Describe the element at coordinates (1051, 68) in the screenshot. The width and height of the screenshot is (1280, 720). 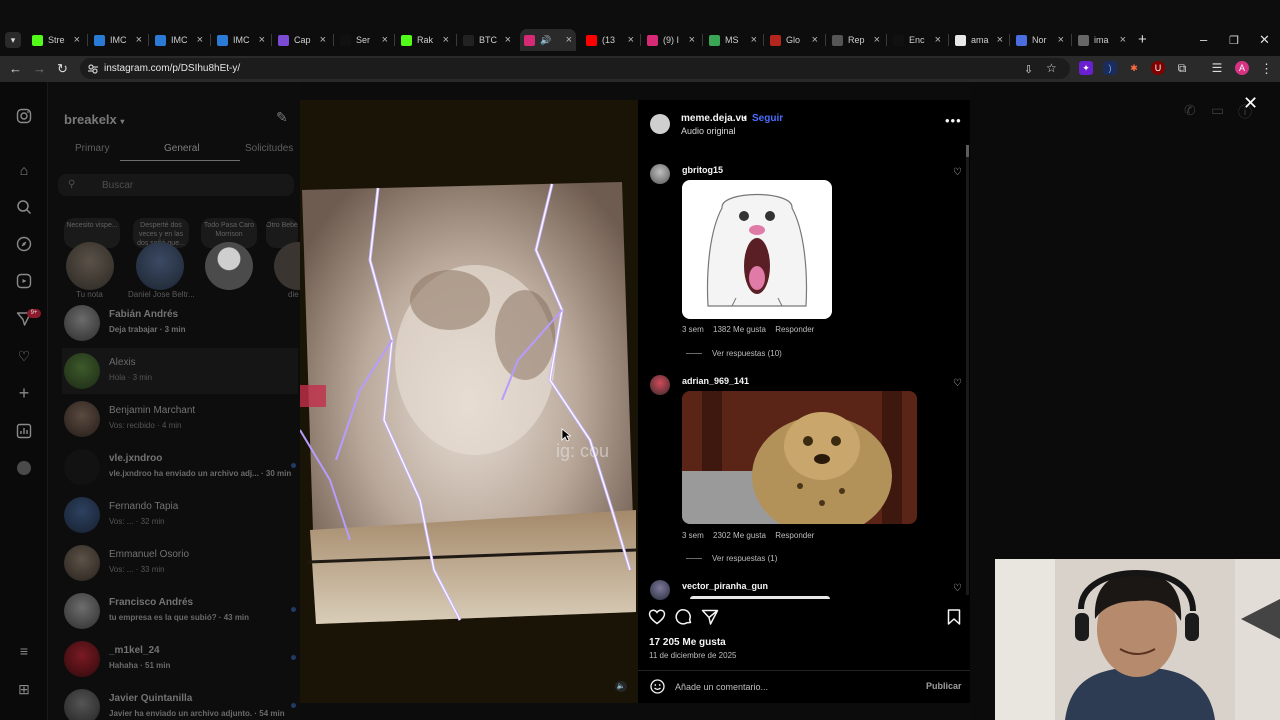
I see `bookmark-star-icon: ☆` at that location.